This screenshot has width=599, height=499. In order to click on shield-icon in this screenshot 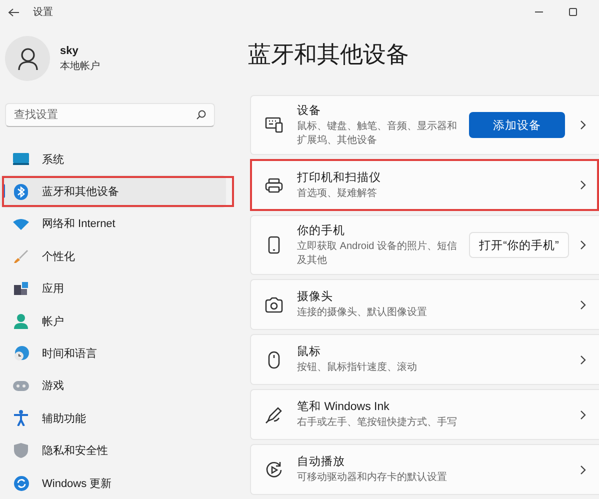, I will do `click(21, 450)`.